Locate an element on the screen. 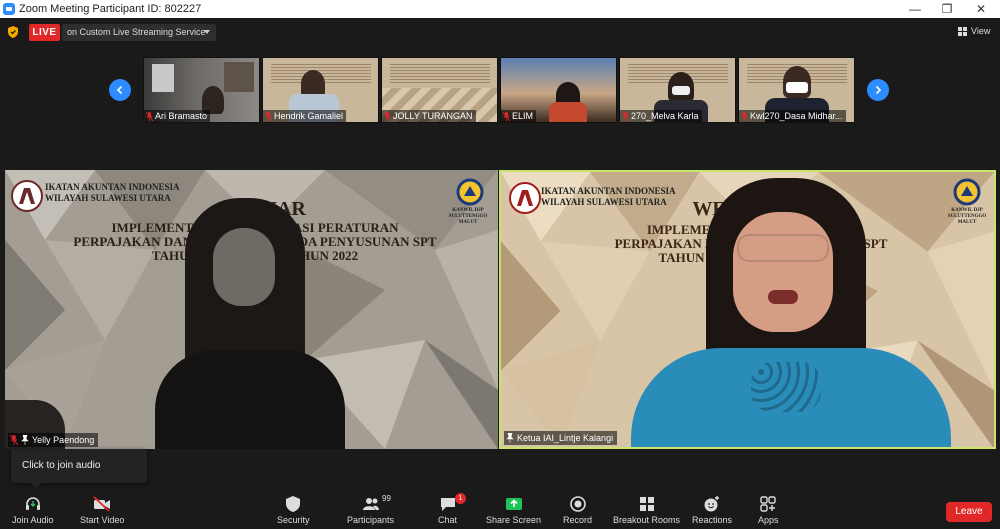  participants-icon is located at coordinates (370, 504).